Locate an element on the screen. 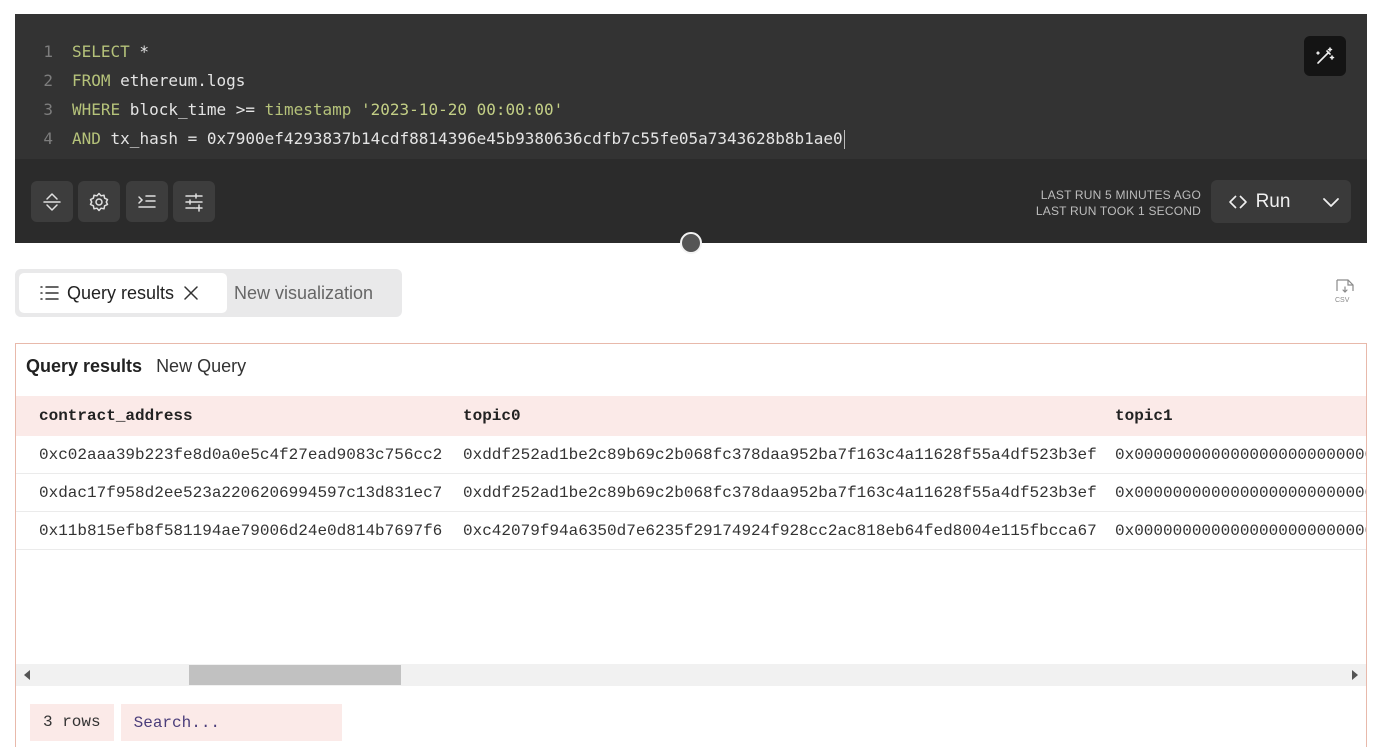 This screenshot has width=1380, height=747. sliders-plus-icon is located at coordinates (194, 202).